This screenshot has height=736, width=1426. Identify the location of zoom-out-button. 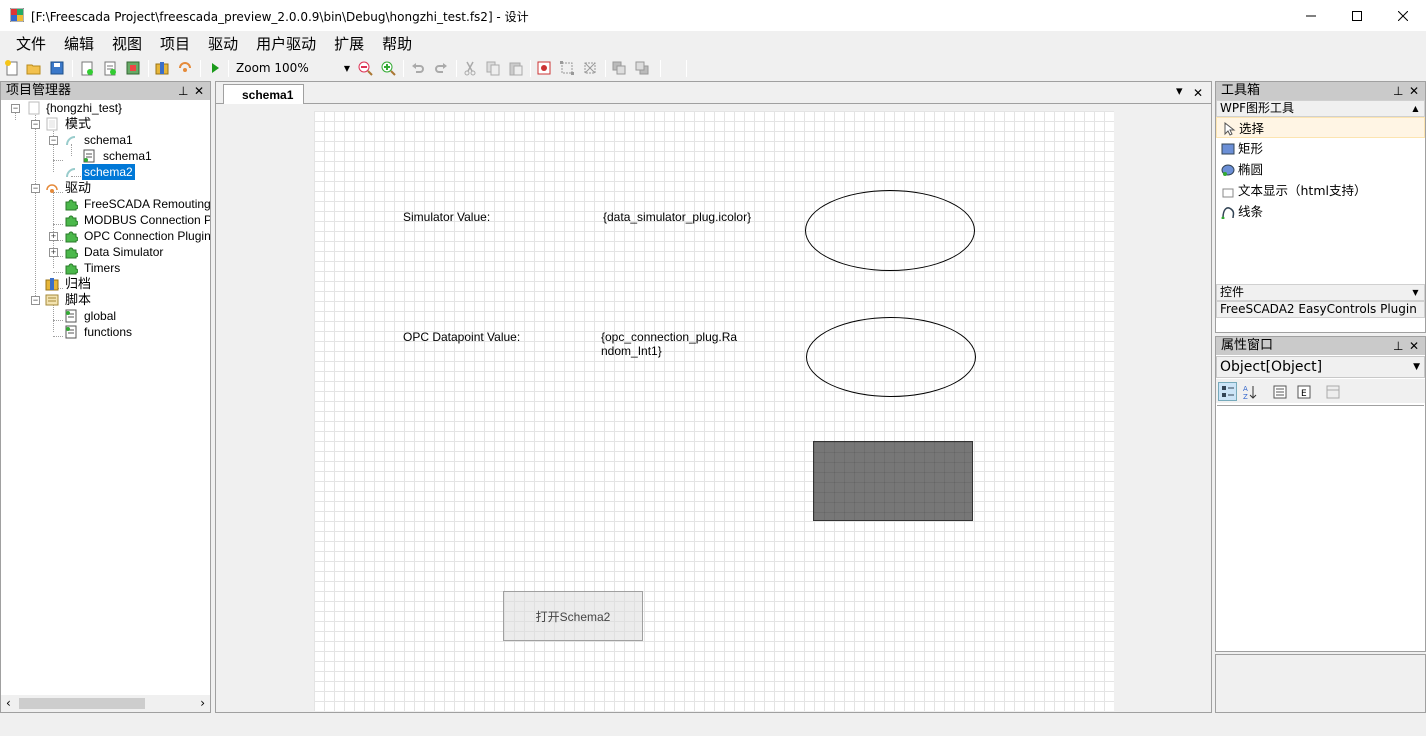
(365, 68).